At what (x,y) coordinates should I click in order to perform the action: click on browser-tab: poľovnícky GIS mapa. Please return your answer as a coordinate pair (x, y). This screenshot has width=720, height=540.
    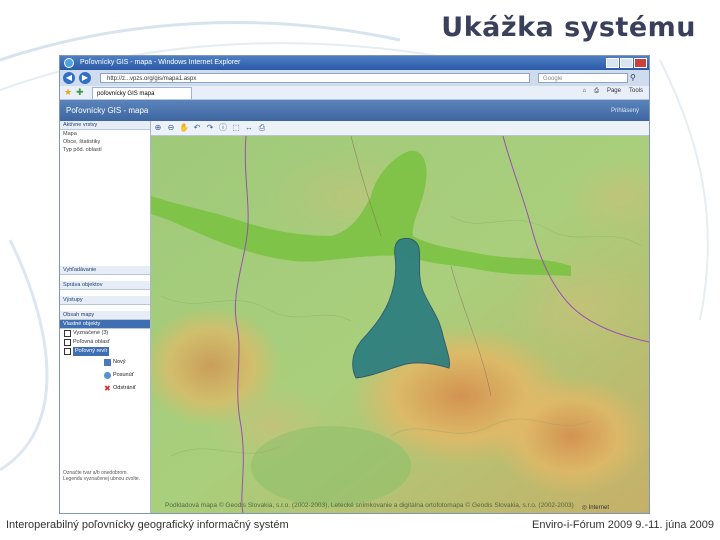
    Looking at the image, I should click on (142, 93).